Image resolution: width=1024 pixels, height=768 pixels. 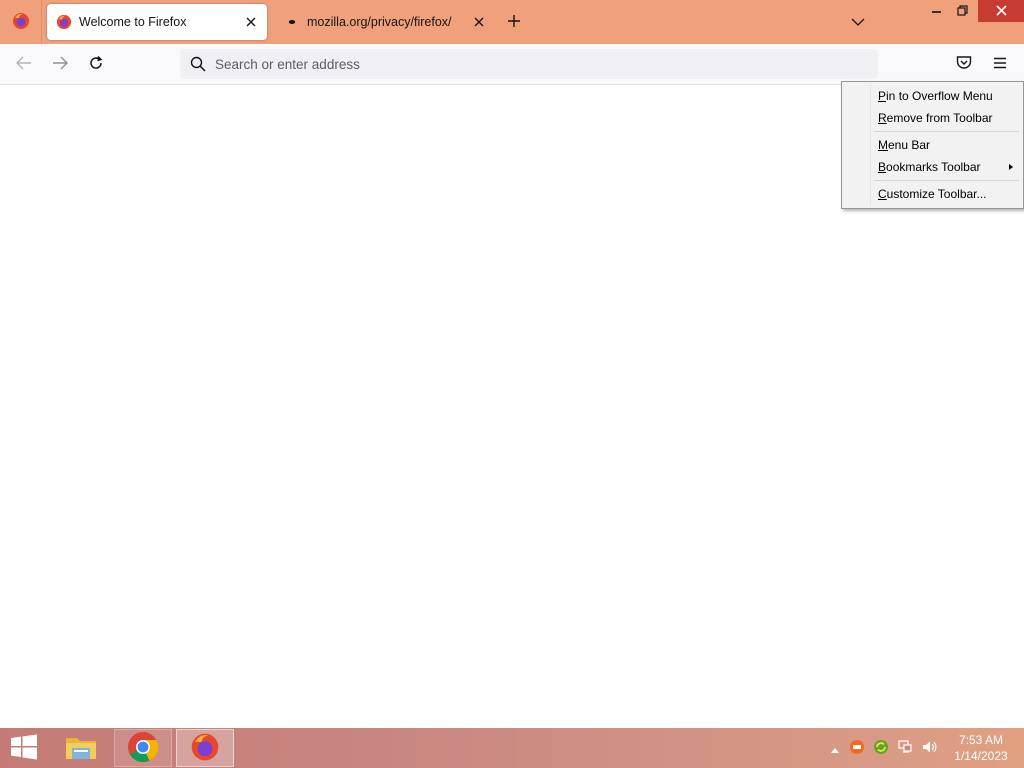 I want to click on list-all-tabs-button, so click(x=858, y=22).